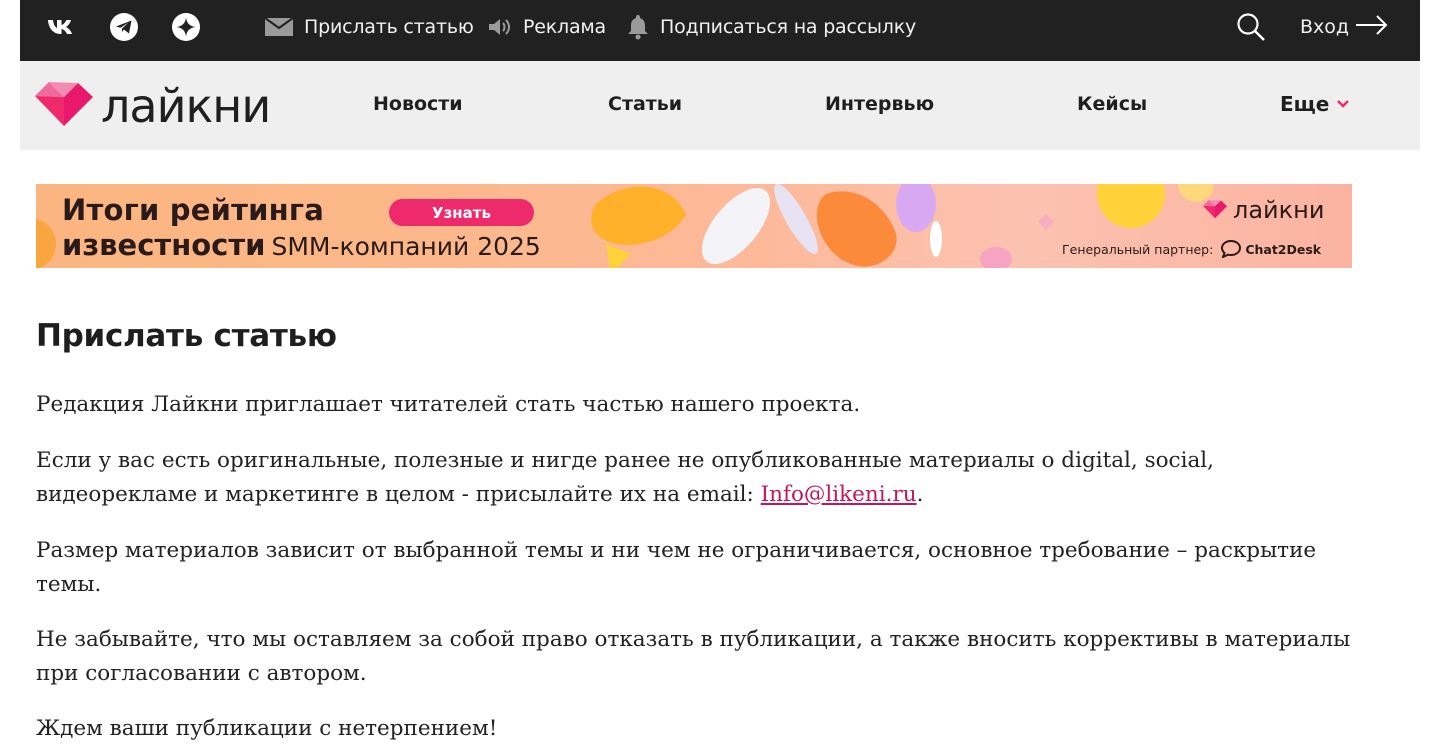 This screenshot has width=1440, height=756. What do you see at coordinates (1279, 210) in the screenshot?
I see `banner-brand-name: лайкни` at bounding box center [1279, 210].